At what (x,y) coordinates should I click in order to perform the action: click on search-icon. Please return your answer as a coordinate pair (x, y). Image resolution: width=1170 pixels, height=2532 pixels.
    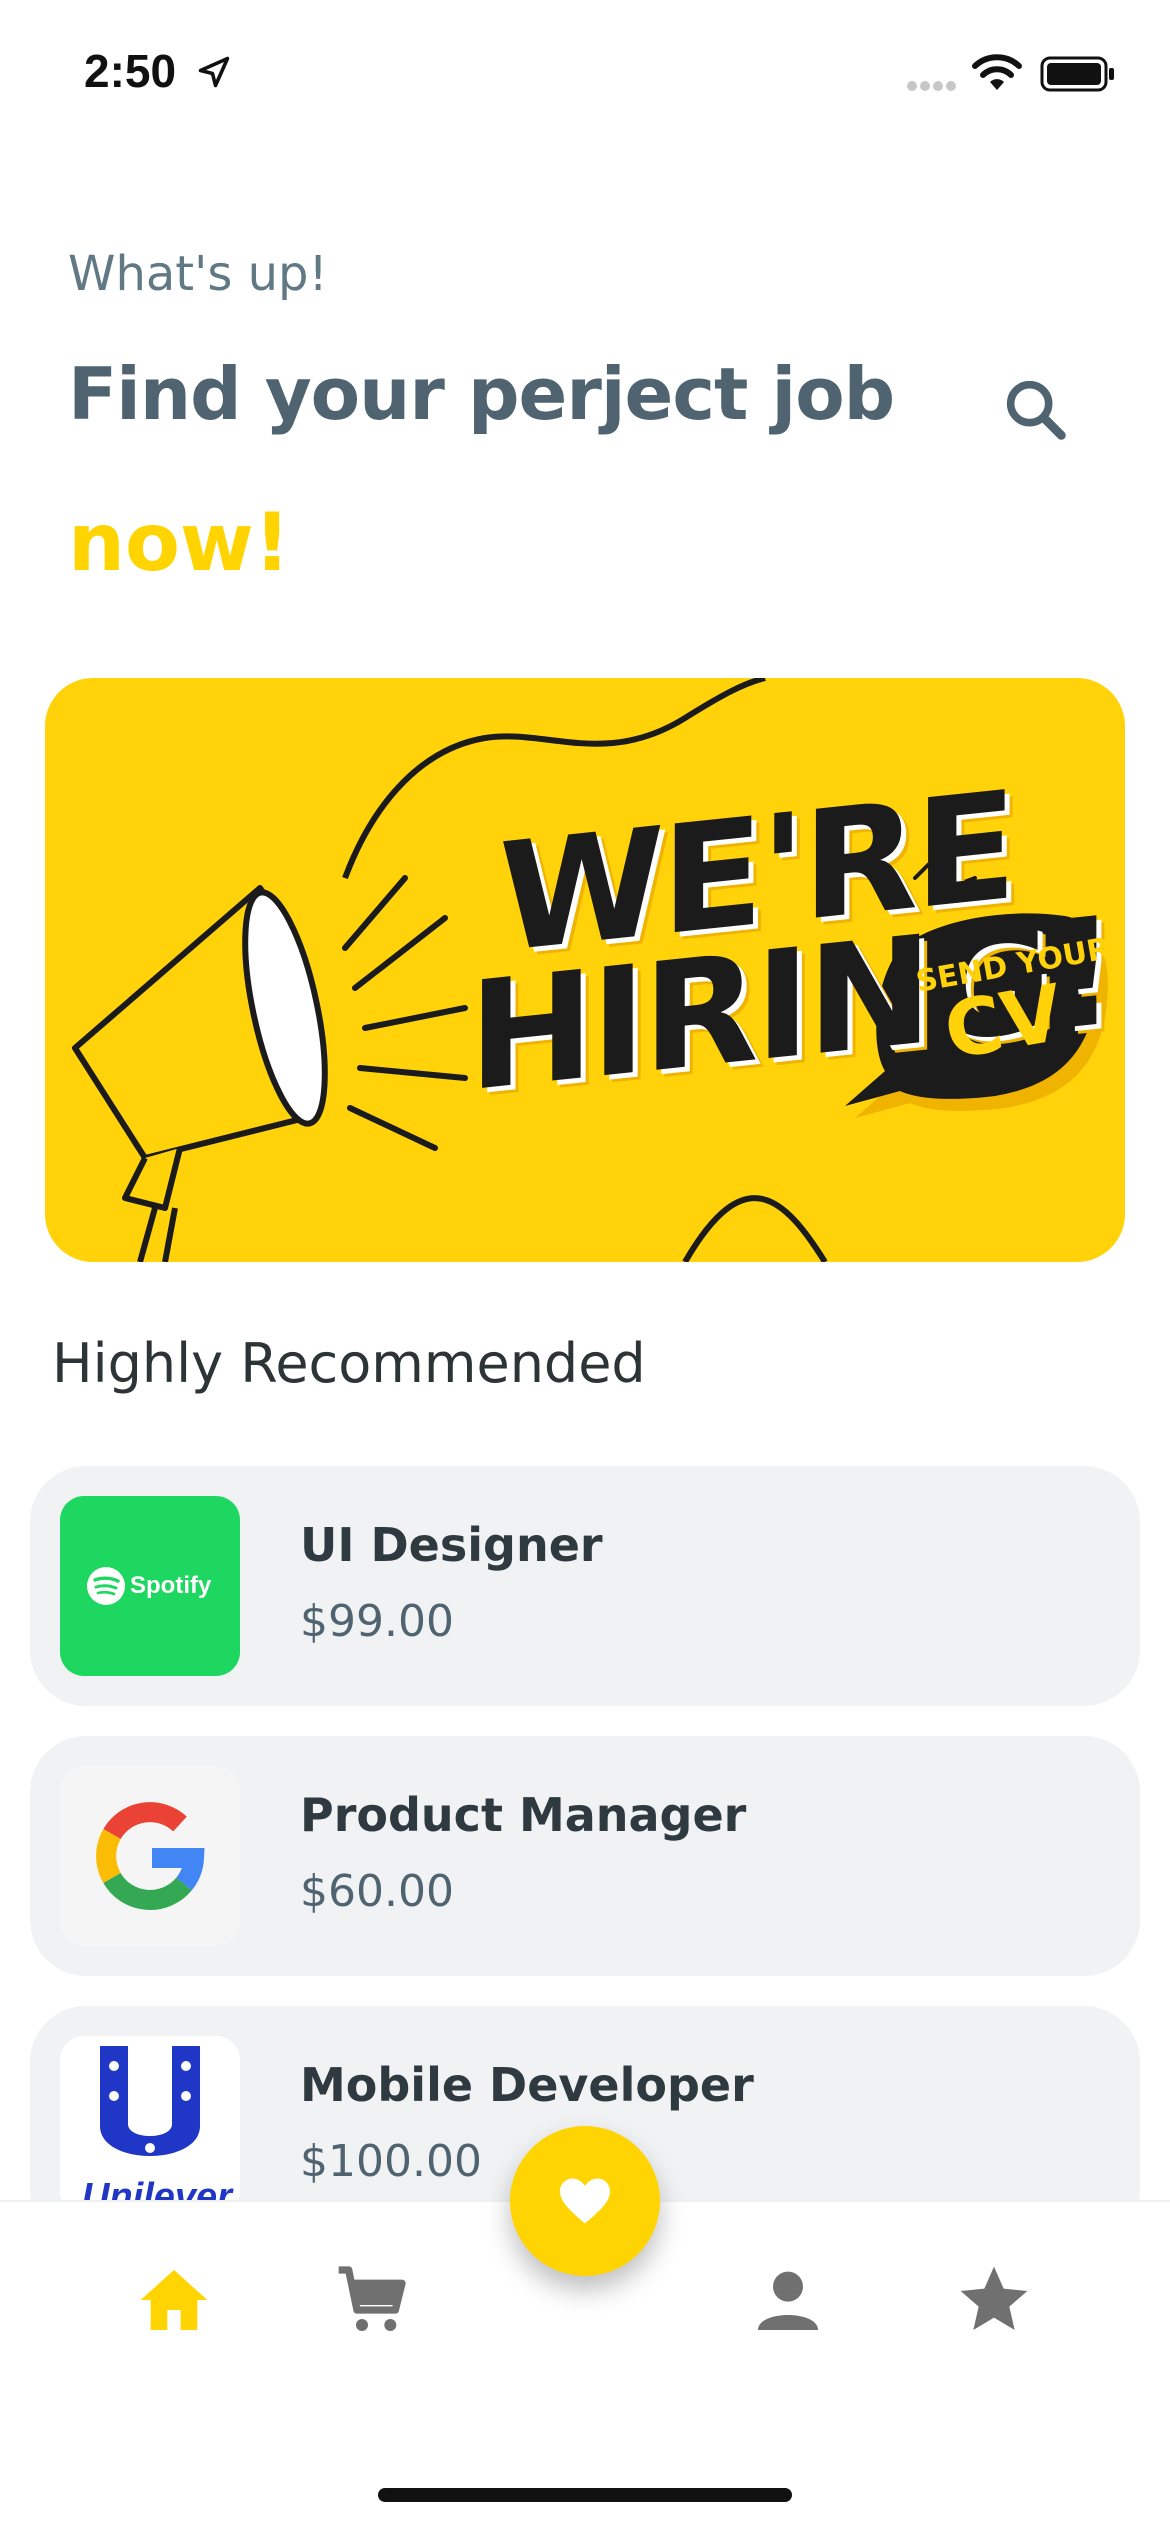
    Looking at the image, I should click on (1036, 410).